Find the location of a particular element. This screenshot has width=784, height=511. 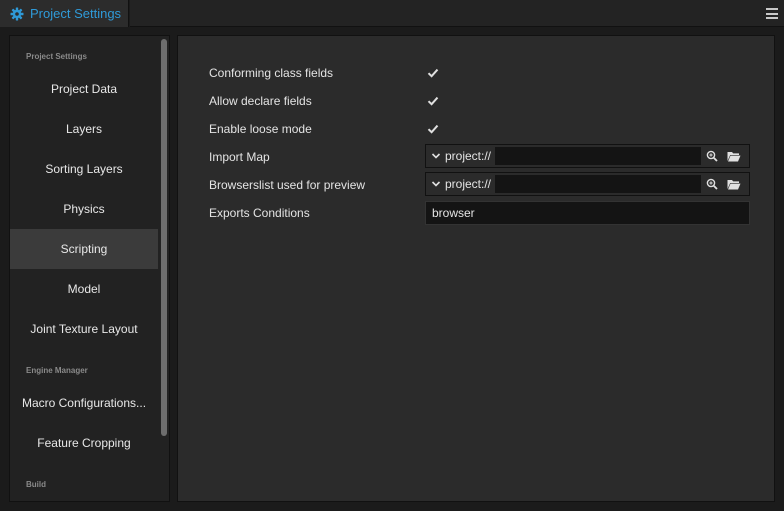

sidebar-item-feature-cropping: Feature Cropping is located at coordinates (84, 443).